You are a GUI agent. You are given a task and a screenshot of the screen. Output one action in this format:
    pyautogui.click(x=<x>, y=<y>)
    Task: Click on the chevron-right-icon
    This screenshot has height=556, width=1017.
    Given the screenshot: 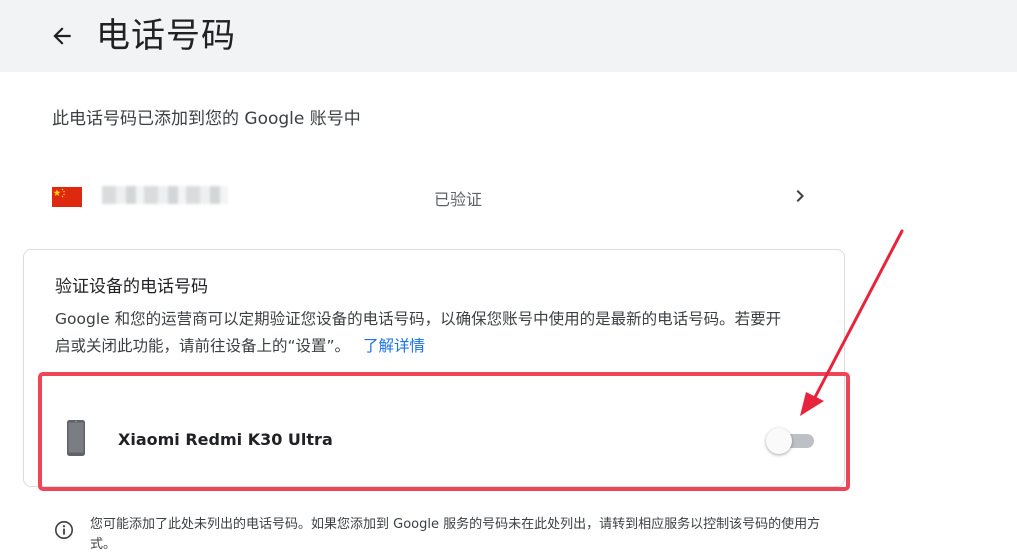 What is the action you would take?
    pyautogui.click(x=800, y=196)
    